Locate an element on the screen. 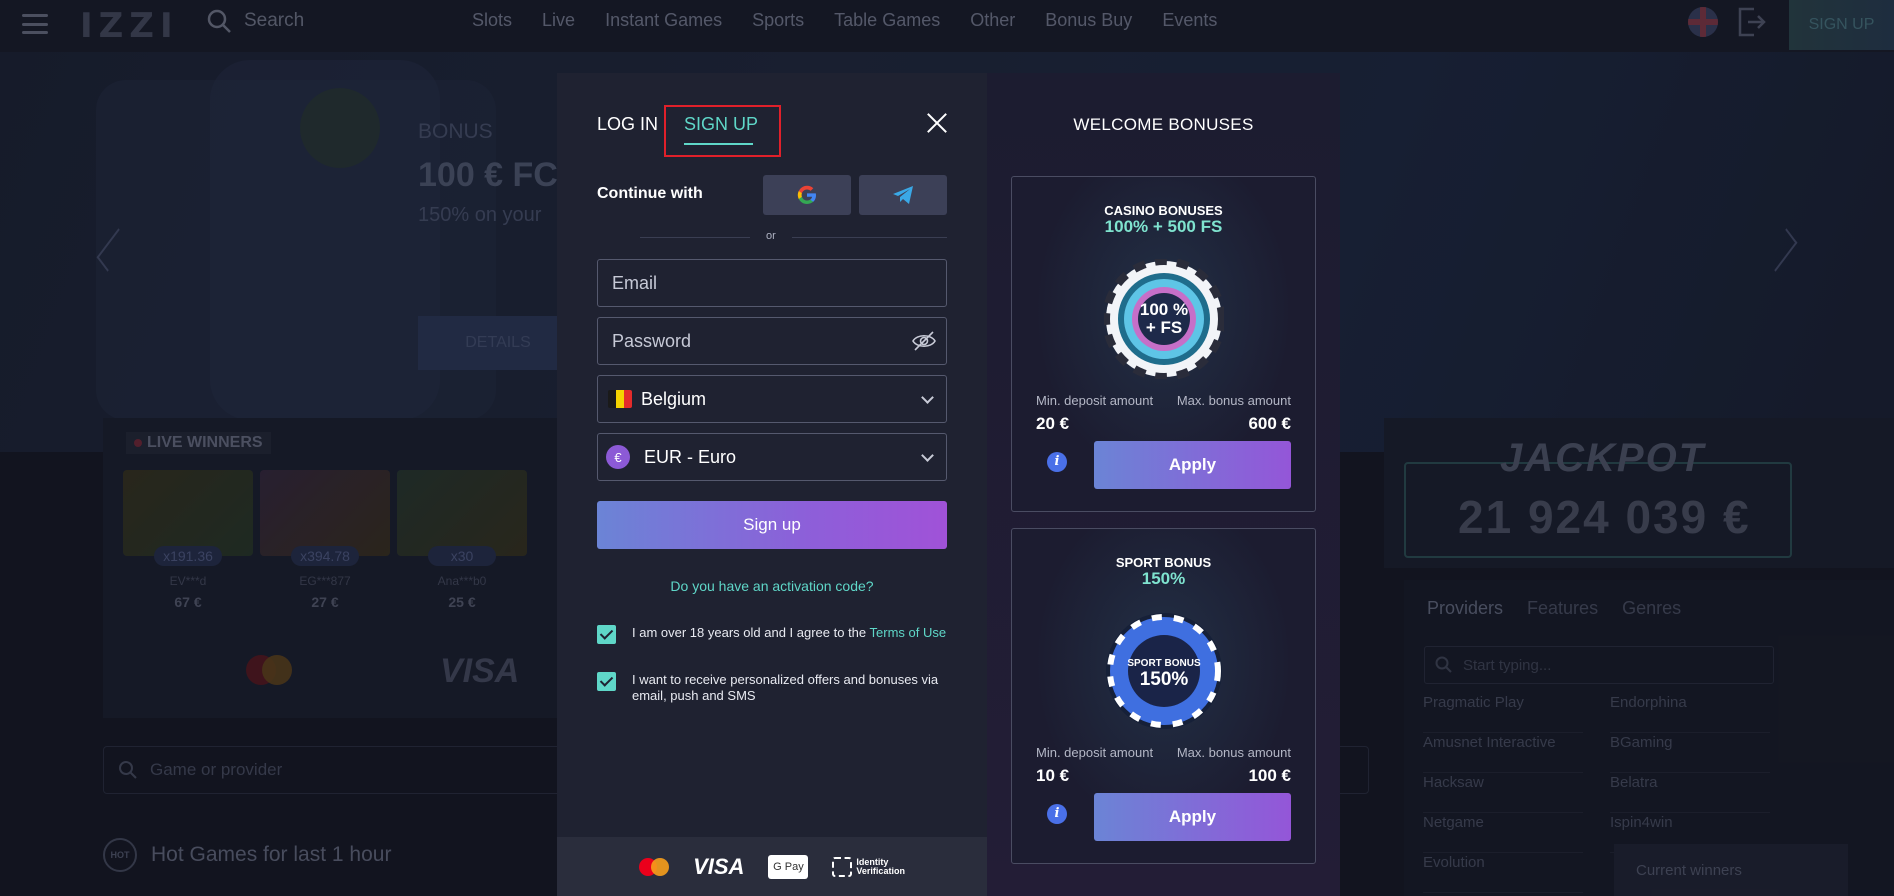 This screenshot has width=1894, height=896. tab-login: LOG IN is located at coordinates (627, 124).